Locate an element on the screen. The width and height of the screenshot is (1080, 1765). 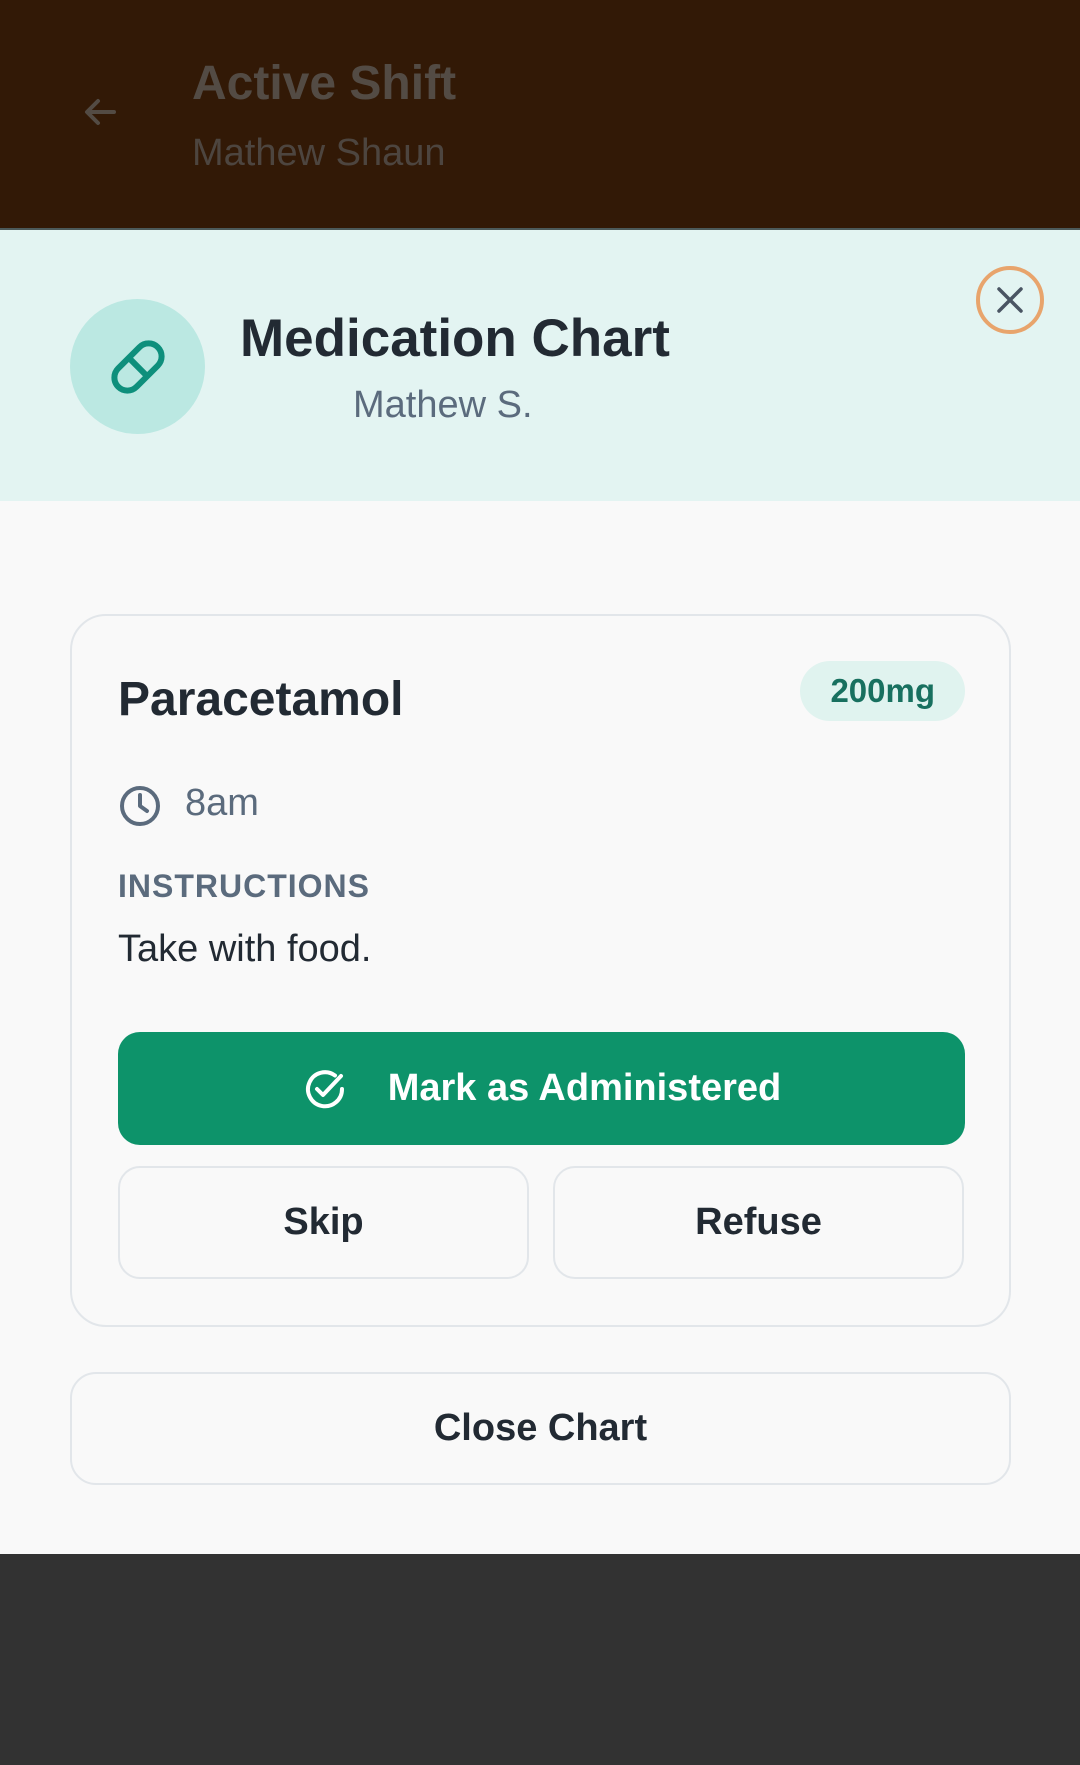
medication-name: Paracetamol is located at coordinates (261, 699).